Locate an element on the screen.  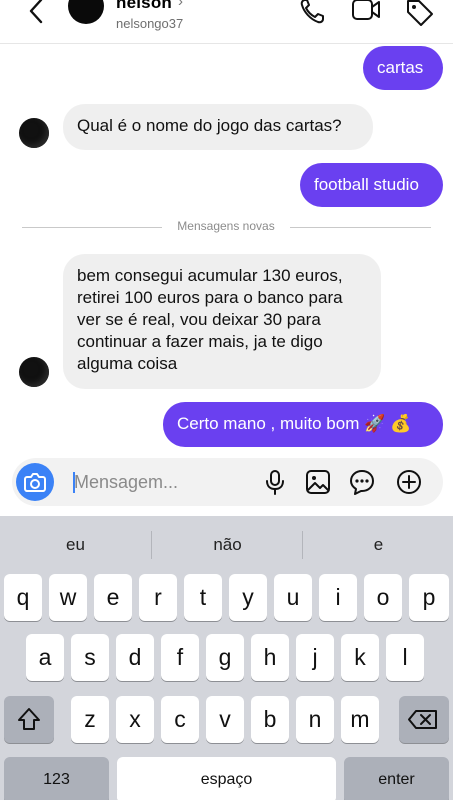
suggestion-eu: eu is located at coordinates (75, 545).